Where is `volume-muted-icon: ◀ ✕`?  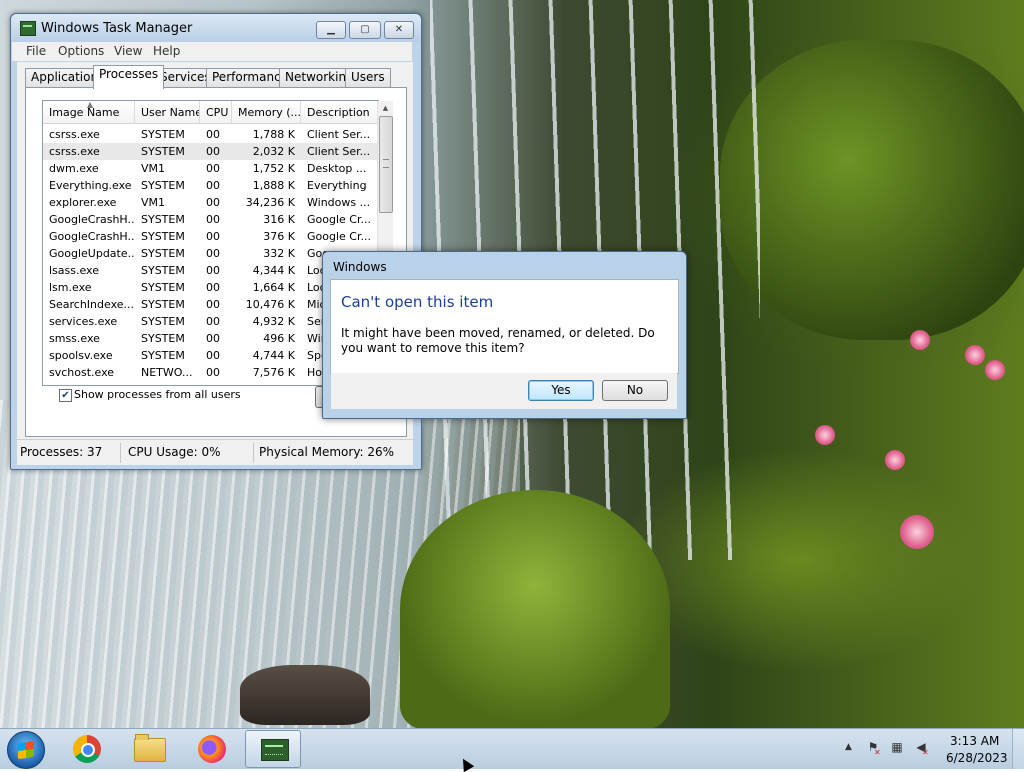 volume-muted-icon: ◀ ✕ is located at coordinates (921, 748).